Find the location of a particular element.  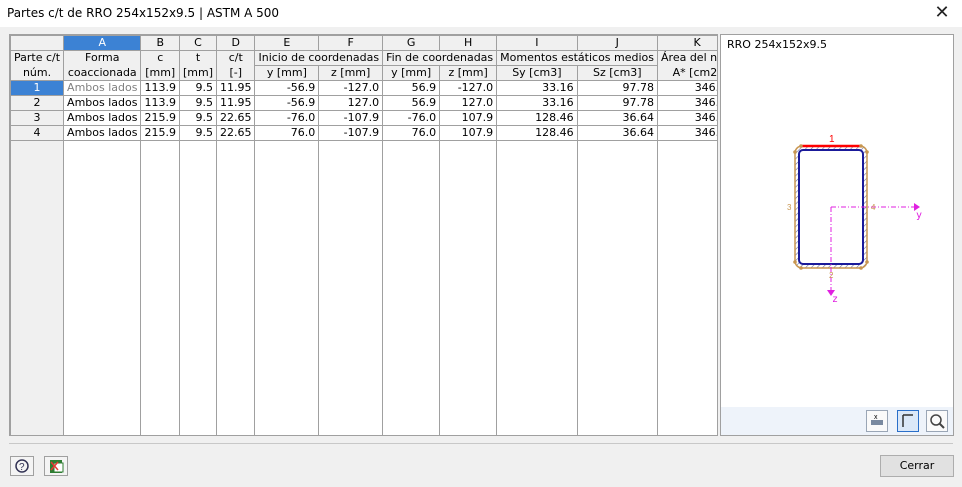

col-letter-e: E is located at coordinates (287, 43).